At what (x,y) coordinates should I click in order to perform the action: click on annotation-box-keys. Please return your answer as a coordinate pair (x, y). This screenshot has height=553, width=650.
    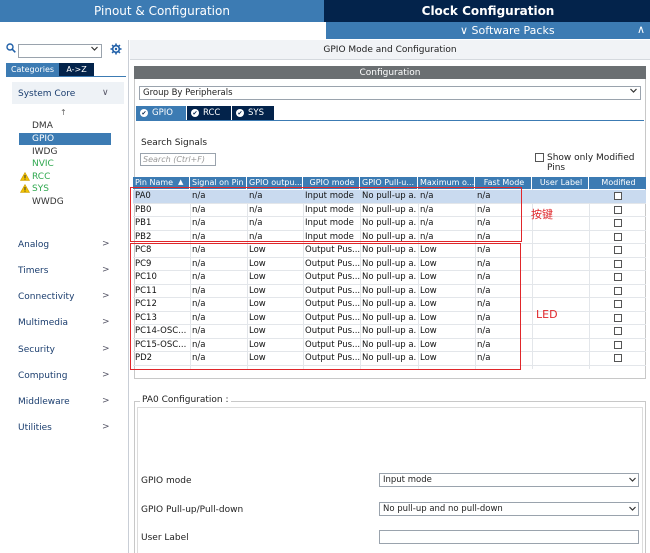
    Looking at the image, I should click on (326, 214).